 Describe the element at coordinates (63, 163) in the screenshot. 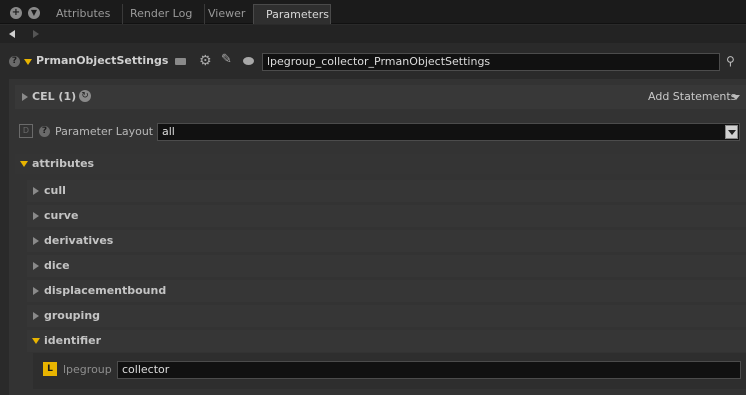

I see `attributes-label: attributes` at that location.